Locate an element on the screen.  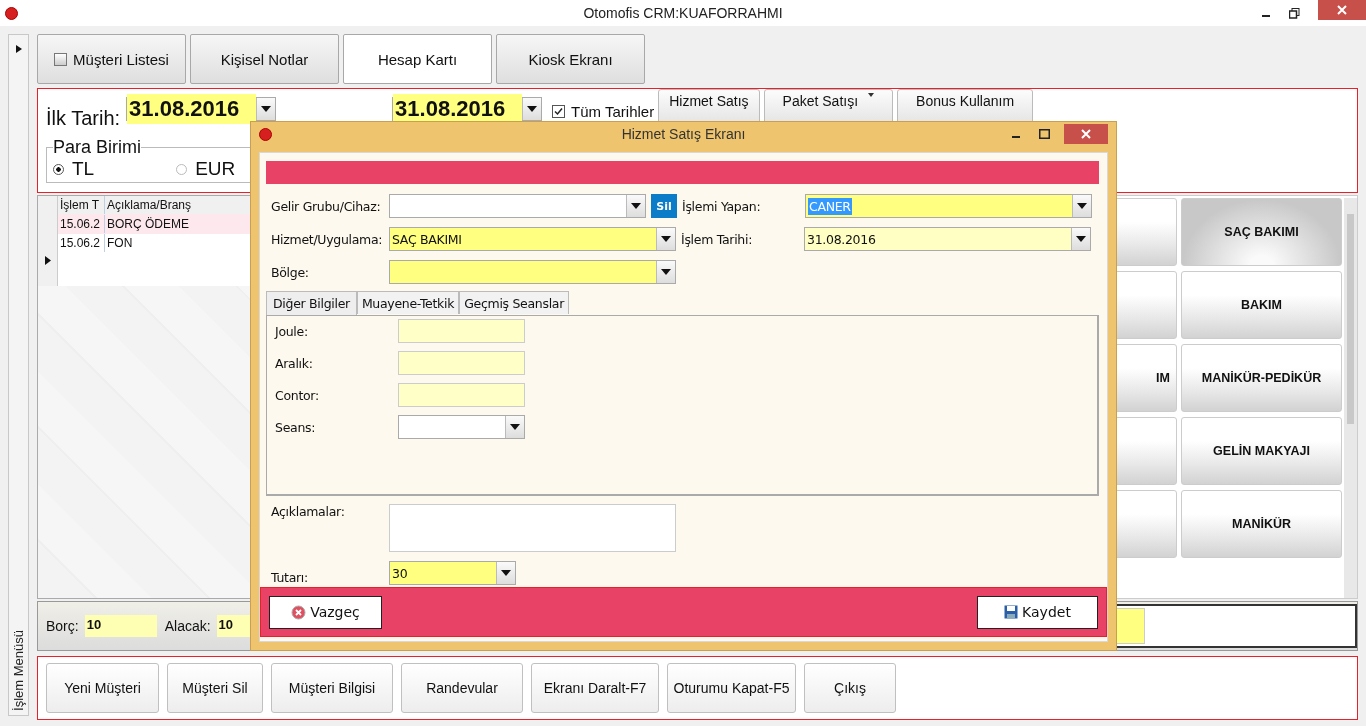
field-label: İşlem Tarihi: is located at coordinates (717, 239).